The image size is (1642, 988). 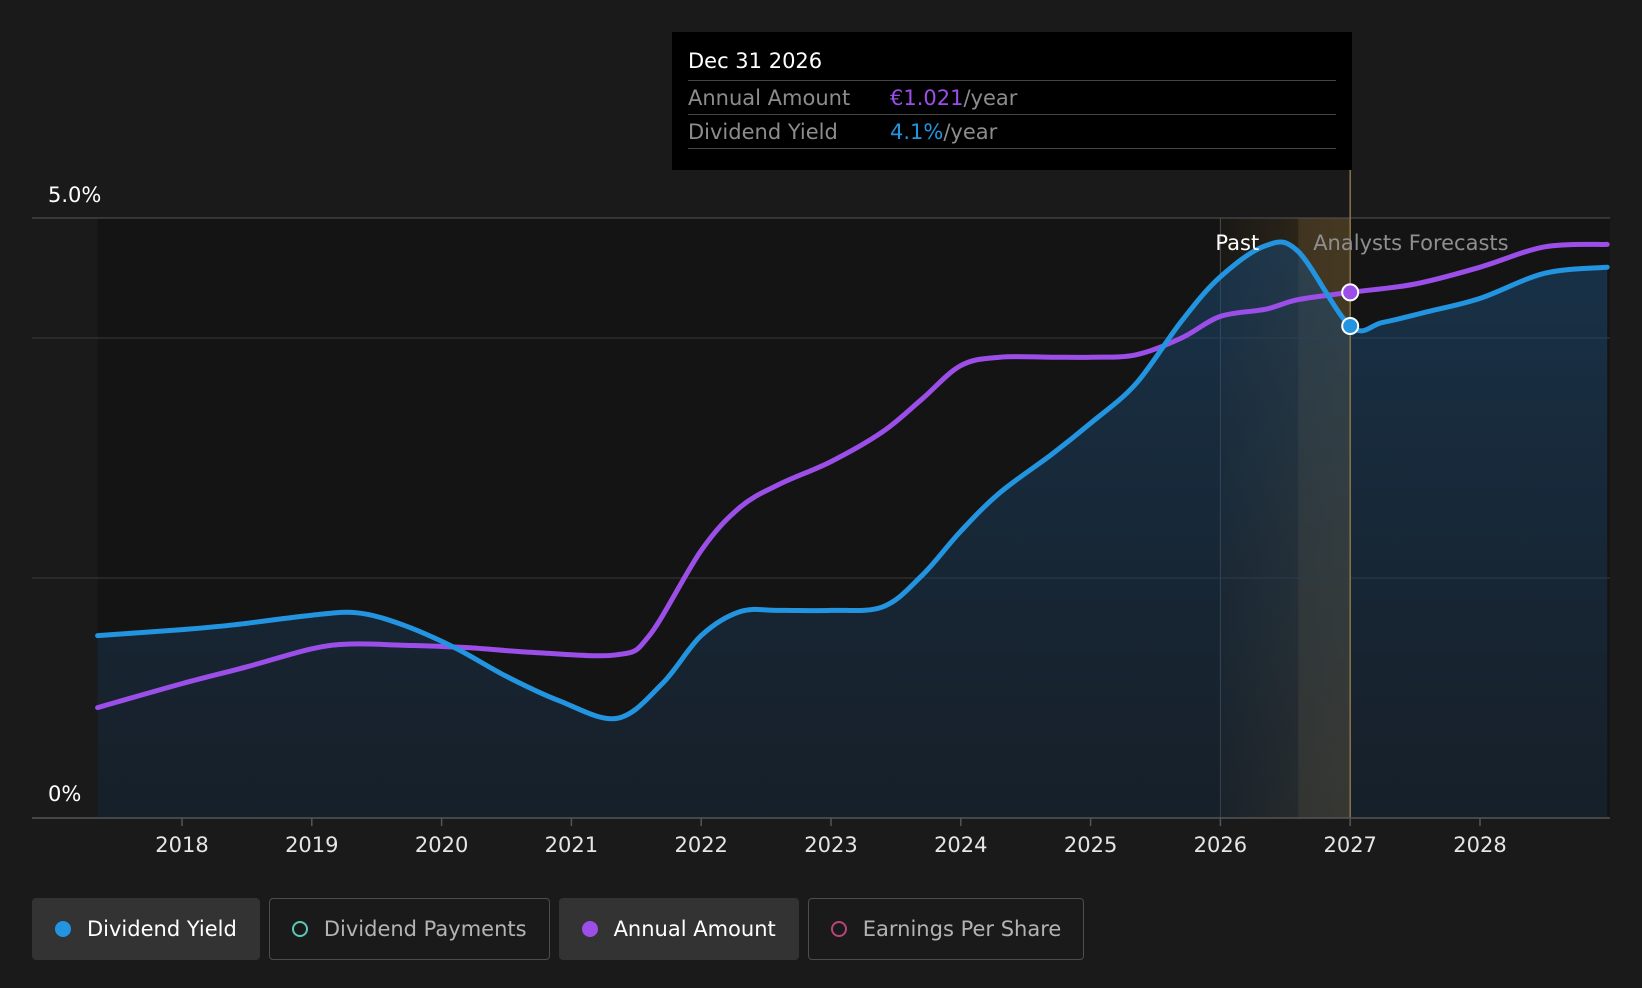 I want to click on x-tick-label: 2026, so click(x=1220, y=845).